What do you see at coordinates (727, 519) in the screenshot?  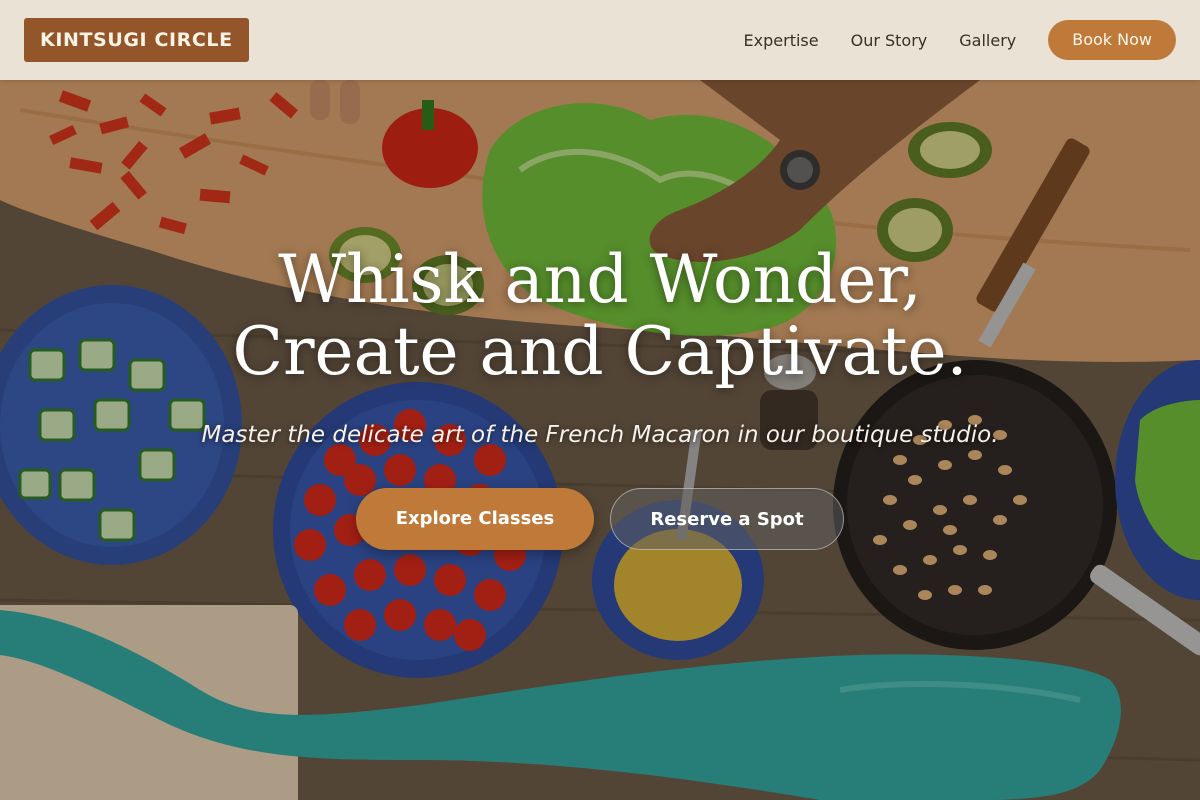 I see `reserve-spot-button: Reserve a Spot` at bounding box center [727, 519].